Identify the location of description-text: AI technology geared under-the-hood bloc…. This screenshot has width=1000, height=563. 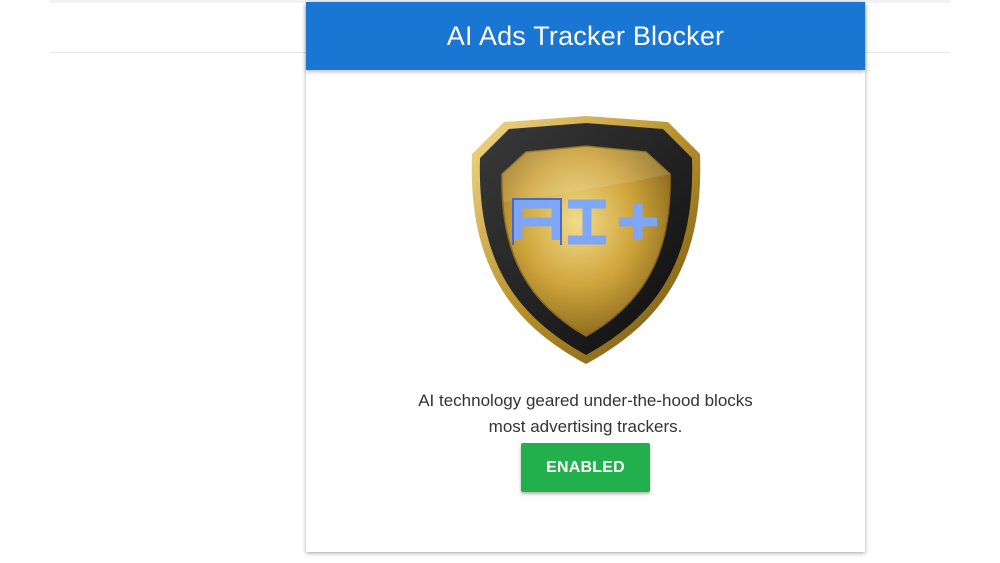
(585, 414).